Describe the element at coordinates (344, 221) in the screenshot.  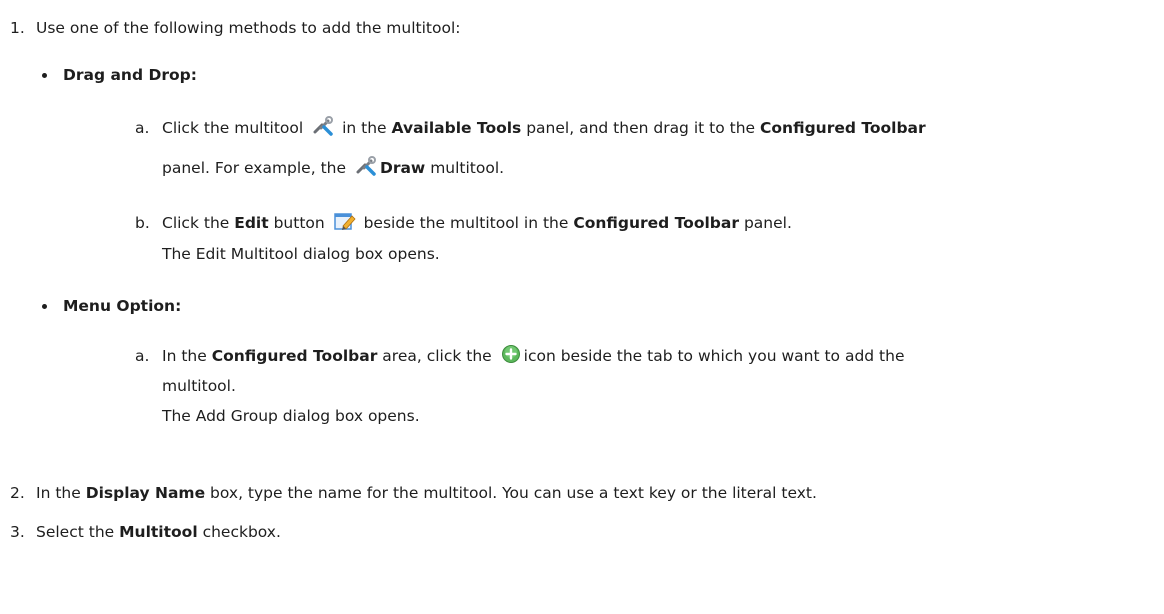
I see `edit-icon` at that location.